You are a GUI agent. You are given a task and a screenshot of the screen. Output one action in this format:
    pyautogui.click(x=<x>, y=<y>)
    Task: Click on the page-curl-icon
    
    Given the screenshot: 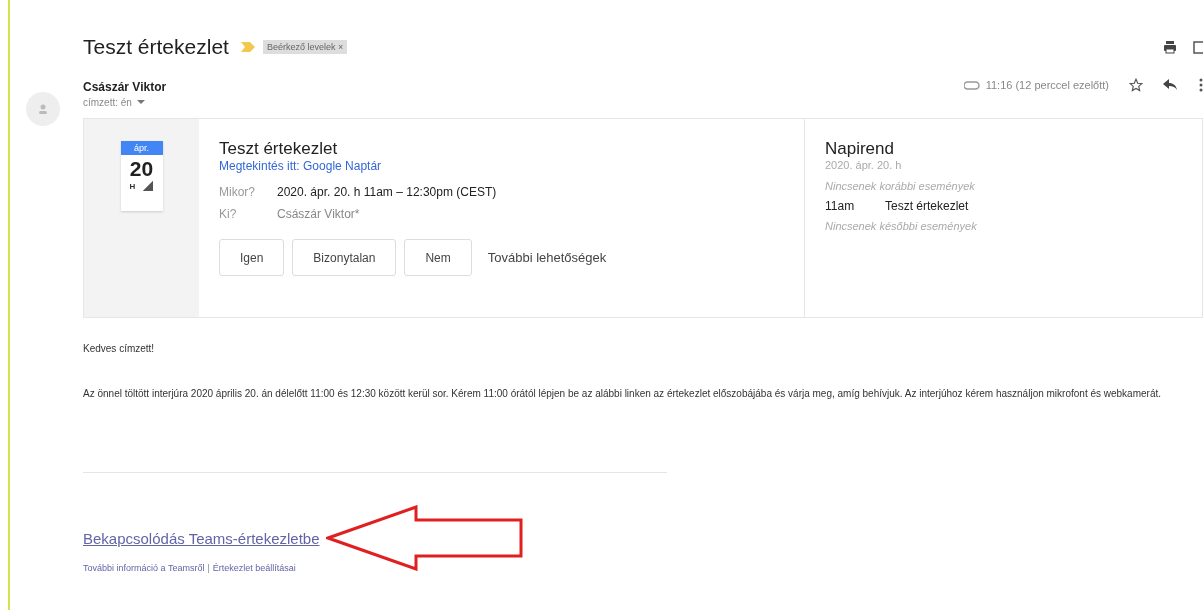 What is the action you would take?
    pyautogui.click(x=148, y=186)
    